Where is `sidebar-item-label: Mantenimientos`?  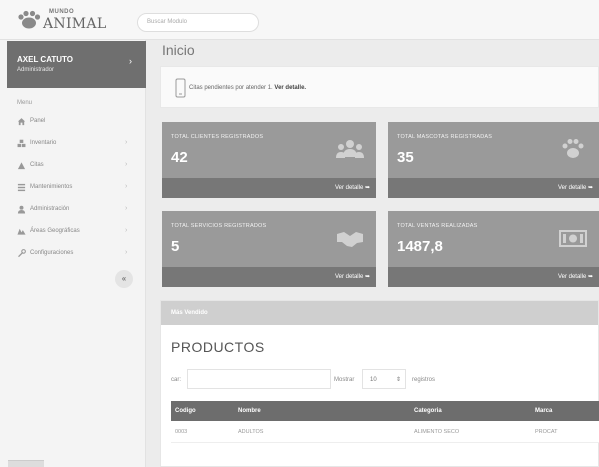
sidebar-item-label: Mantenimientos is located at coordinates (51, 187).